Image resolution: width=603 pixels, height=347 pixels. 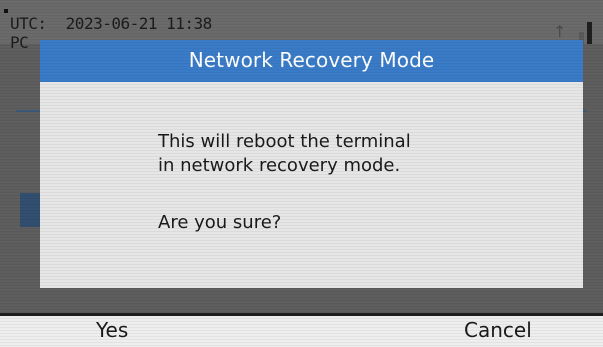 I want to click on yes-softkey: Yes, so click(x=112, y=330).